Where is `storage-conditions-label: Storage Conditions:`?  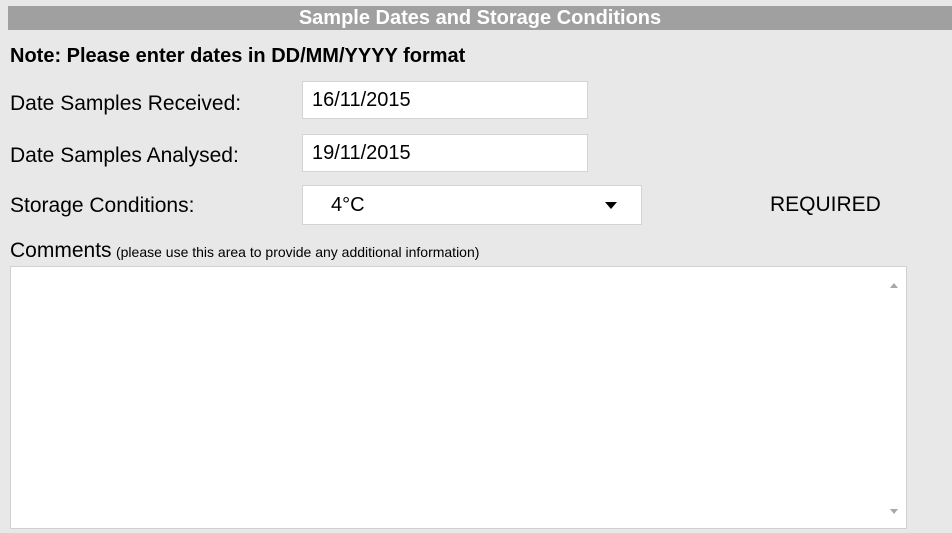 storage-conditions-label: Storage Conditions: is located at coordinates (102, 205).